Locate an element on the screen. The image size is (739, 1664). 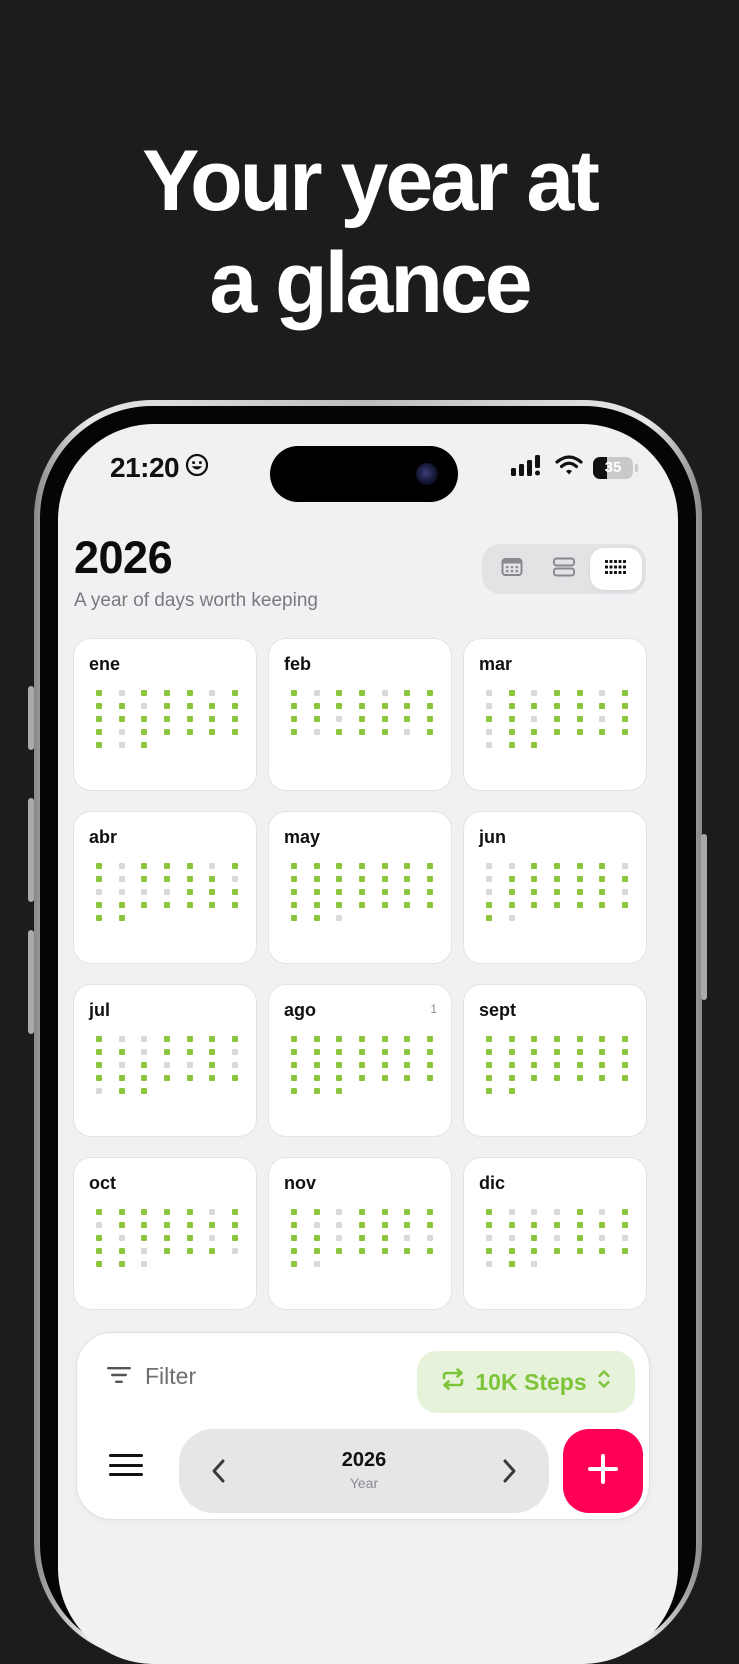
month-card-jun: jun is located at coordinates (555, 887).